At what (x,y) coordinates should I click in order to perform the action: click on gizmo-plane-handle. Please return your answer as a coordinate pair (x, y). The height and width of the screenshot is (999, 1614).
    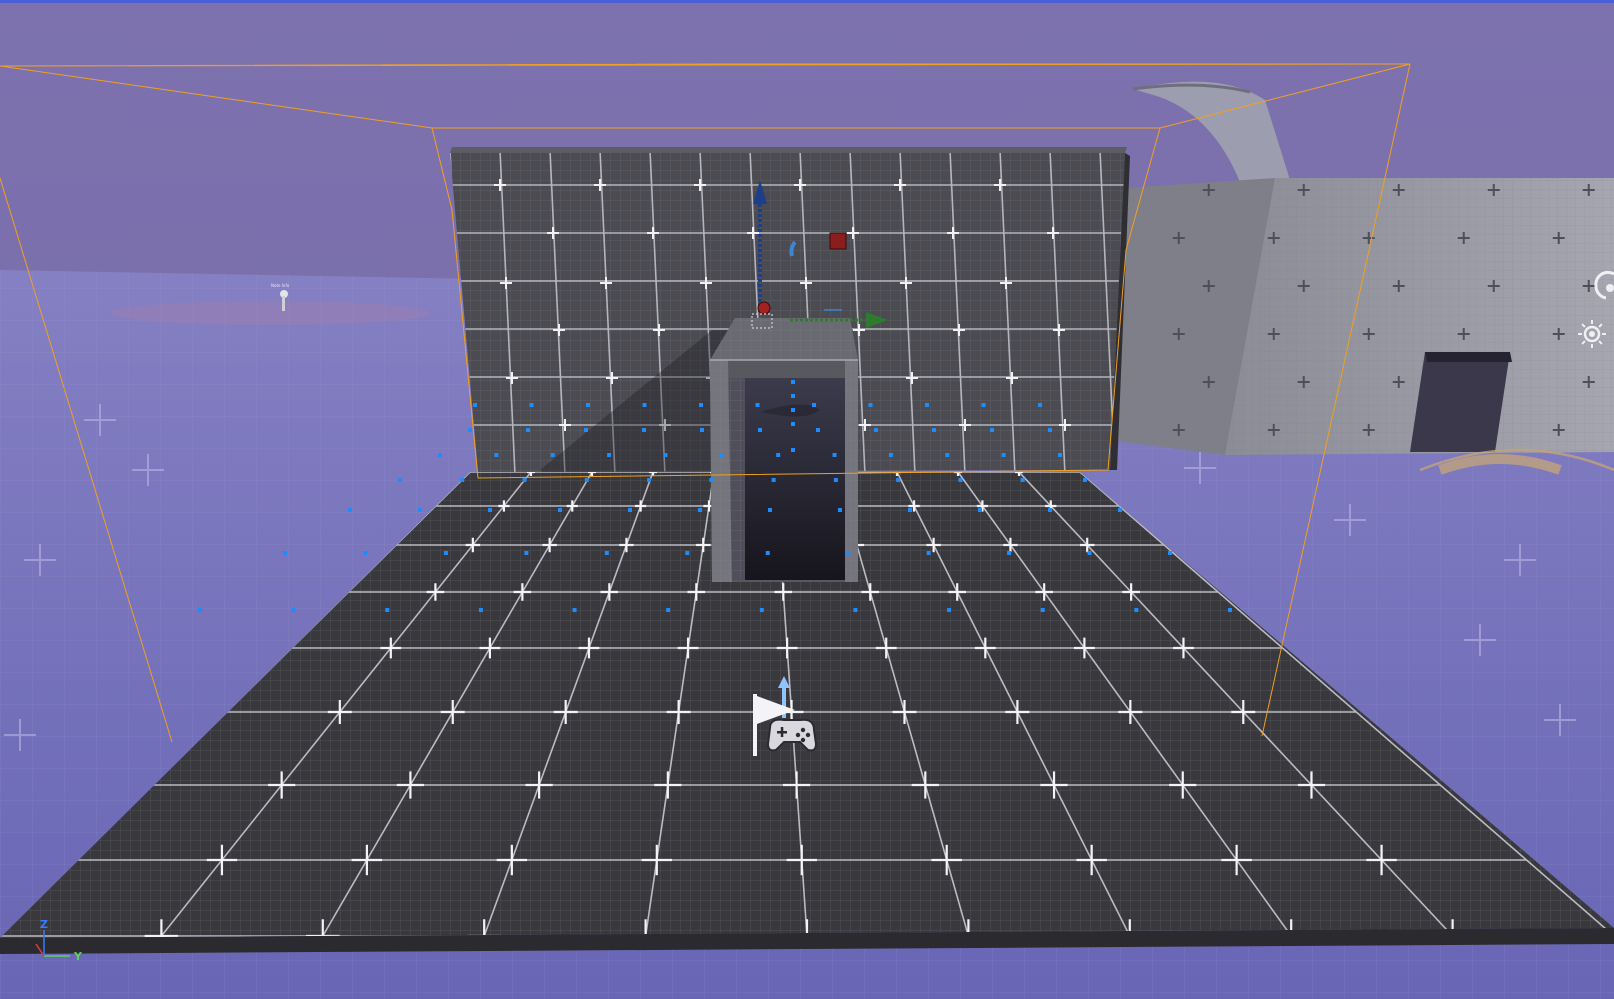
    Looking at the image, I should click on (838, 241).